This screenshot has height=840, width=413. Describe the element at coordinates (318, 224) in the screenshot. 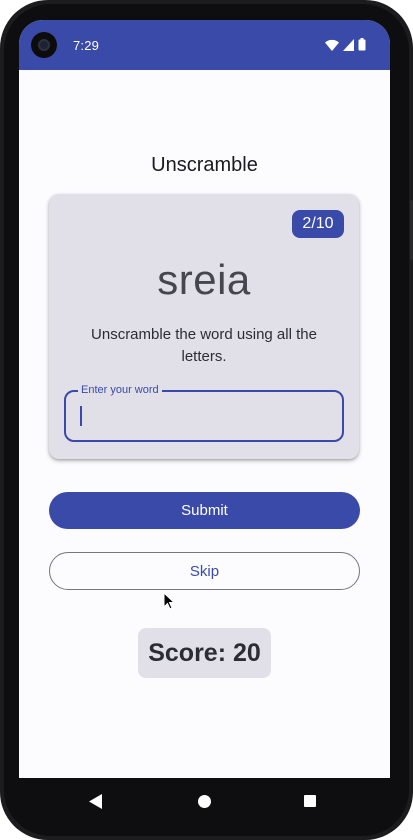

I see `word-count-badge: 2/10` at that location.